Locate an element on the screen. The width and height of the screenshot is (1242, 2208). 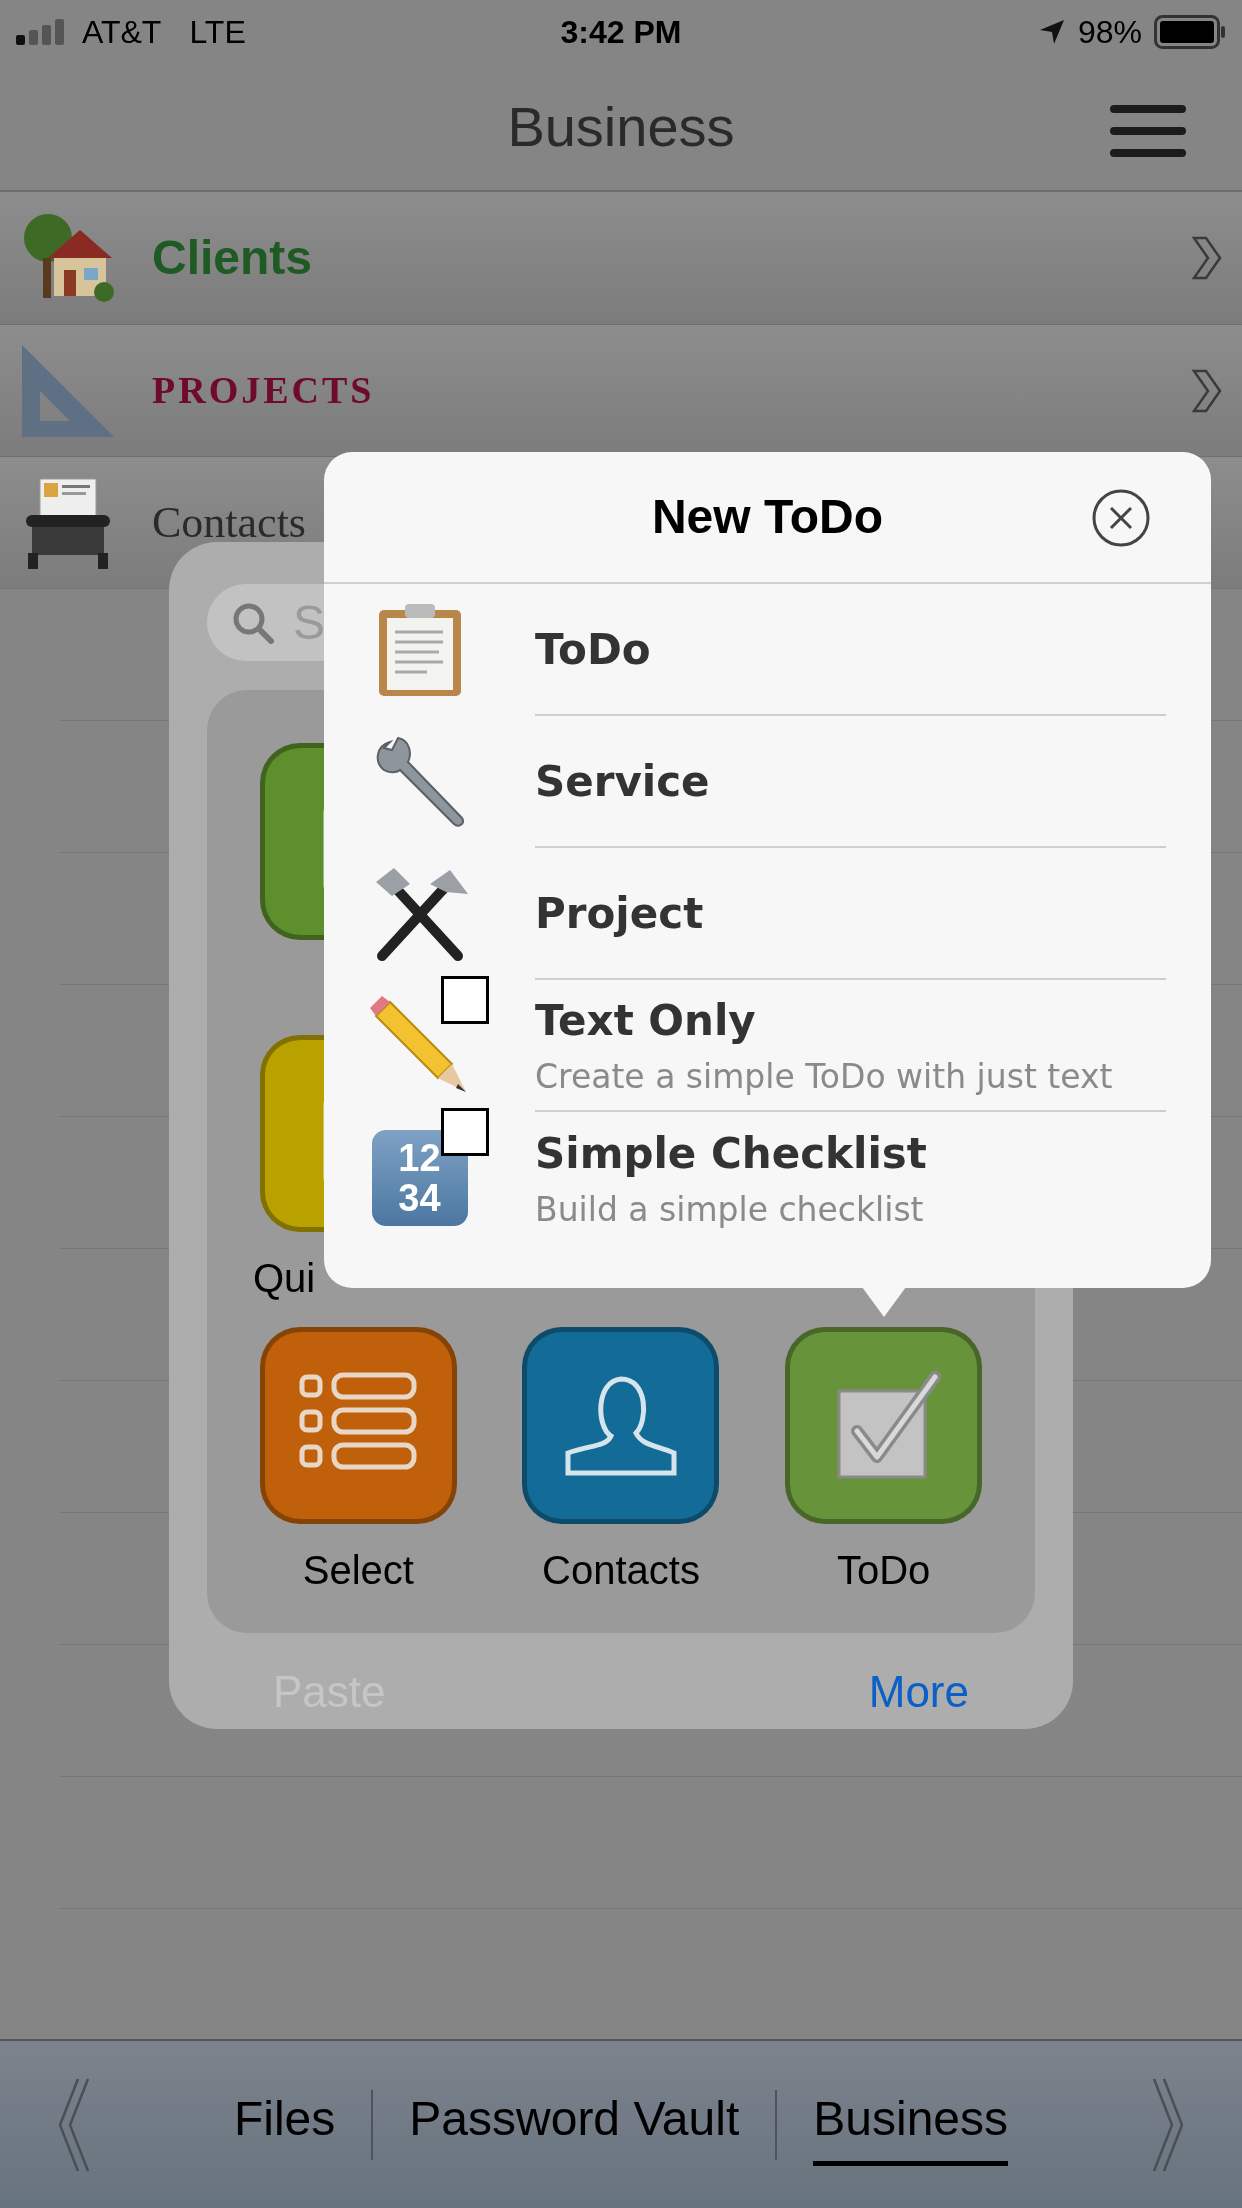
option-title: Text Only is located at coordinates (646, 1020).